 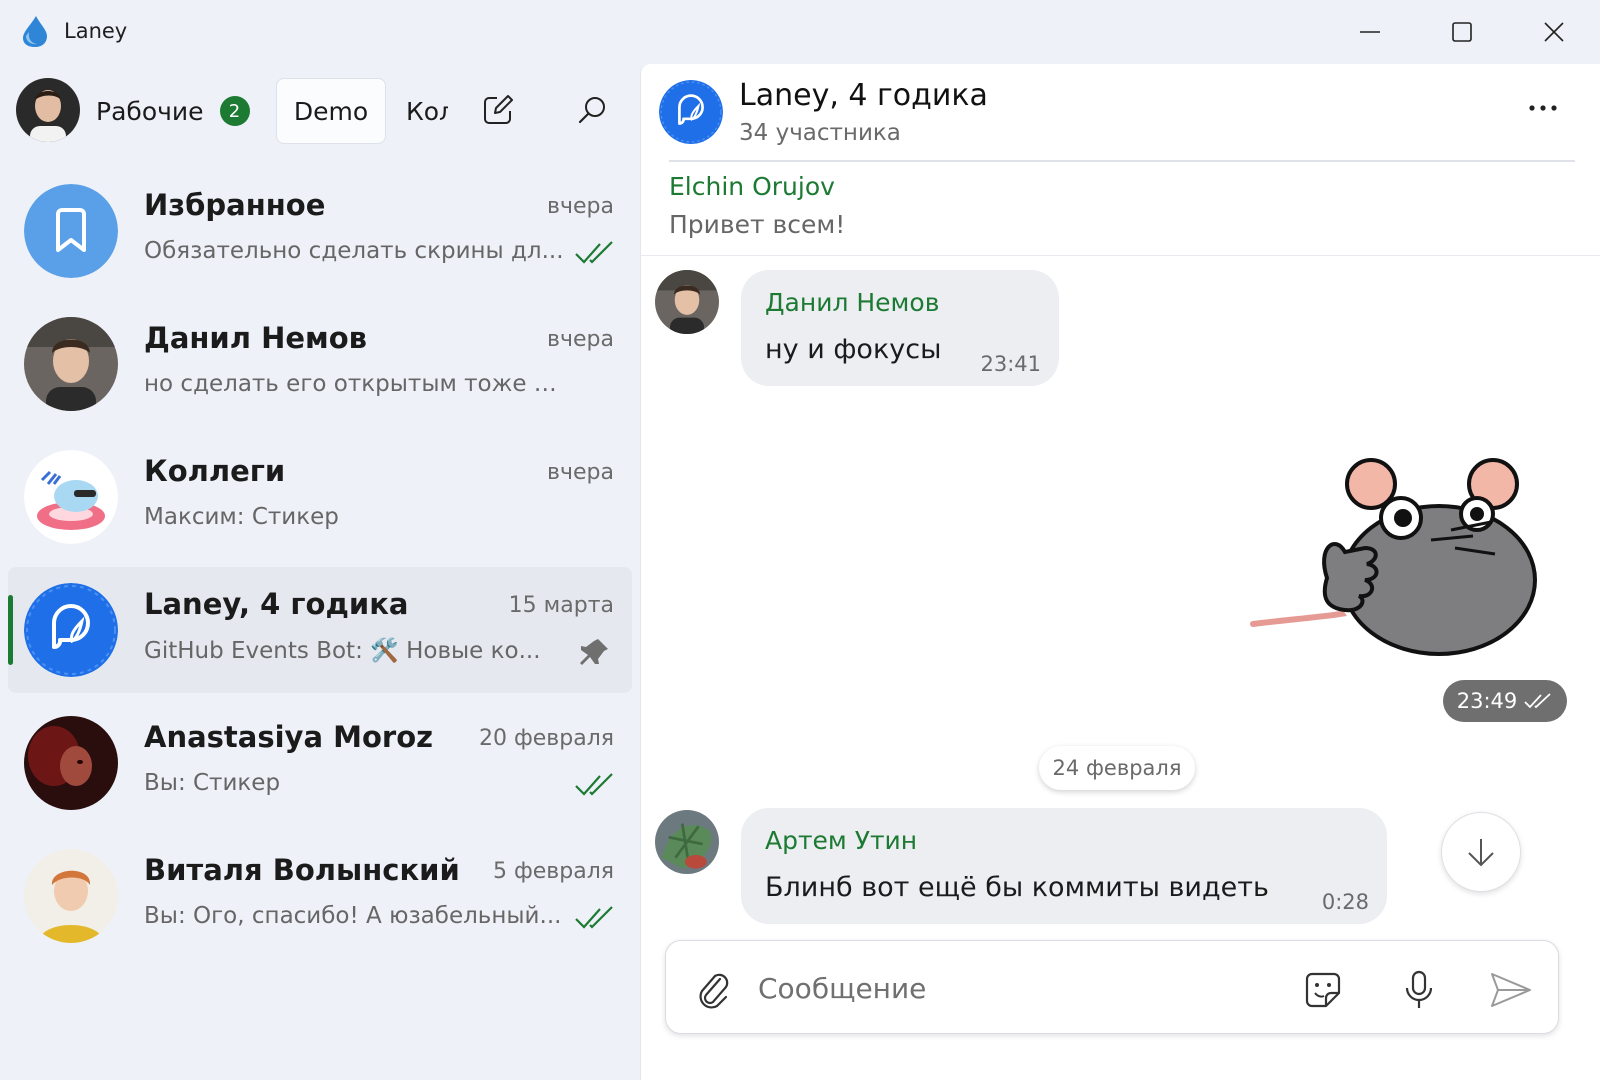 I want to click on chat-member-count: 34 участника, so click(x=820, y=133).